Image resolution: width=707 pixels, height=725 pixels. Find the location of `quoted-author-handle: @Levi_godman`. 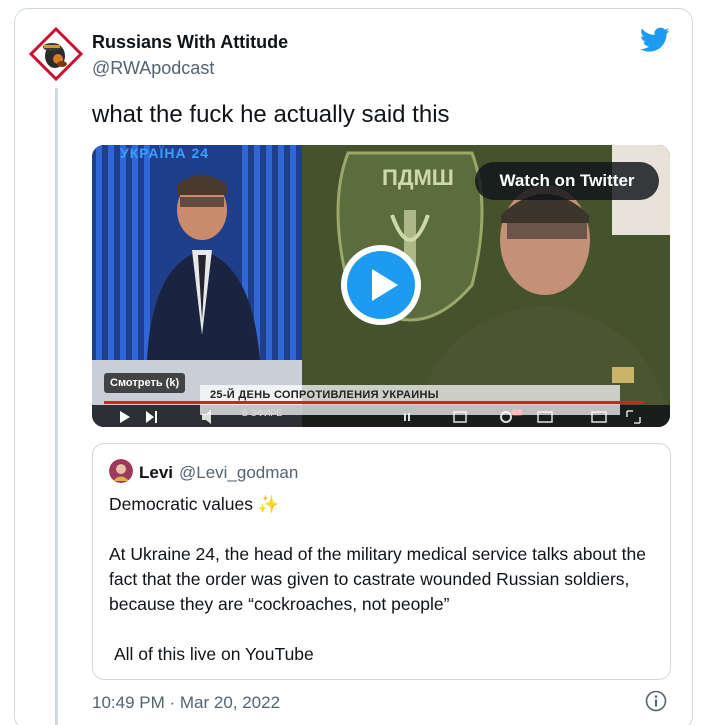

quoted-author-handle: @Levi_godman is located at coordinates (238, 473).